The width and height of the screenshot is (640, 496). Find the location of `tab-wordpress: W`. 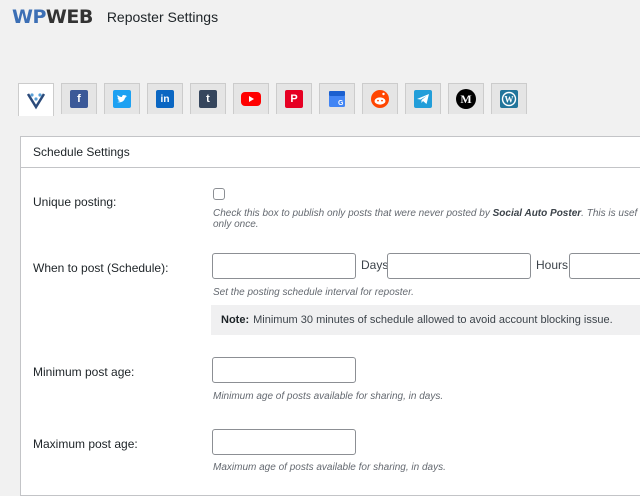

tab-wordpress: W is located at coordinates (509, 98).